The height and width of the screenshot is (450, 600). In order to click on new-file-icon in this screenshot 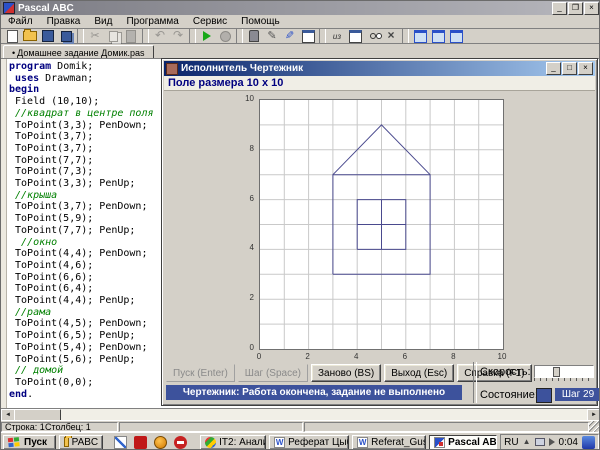, I will do `click(12, 36)`.